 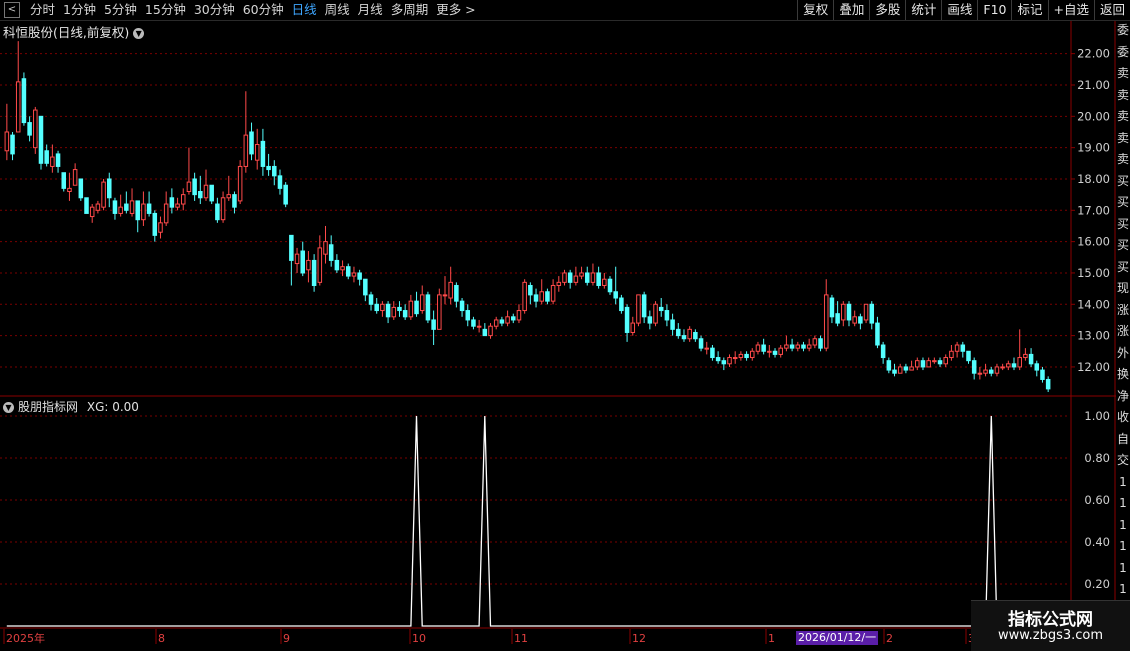 I want to click on period-tab-6: 日线, so click(x=304, y=10).